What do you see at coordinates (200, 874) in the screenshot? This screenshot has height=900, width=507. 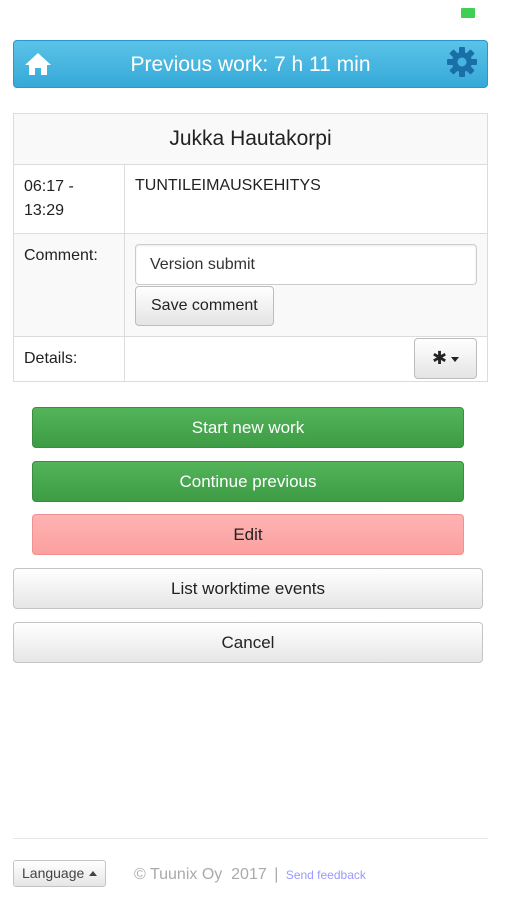 I see `copyright: © Tuunix Oy 2017` at bounding box center [200, 874].